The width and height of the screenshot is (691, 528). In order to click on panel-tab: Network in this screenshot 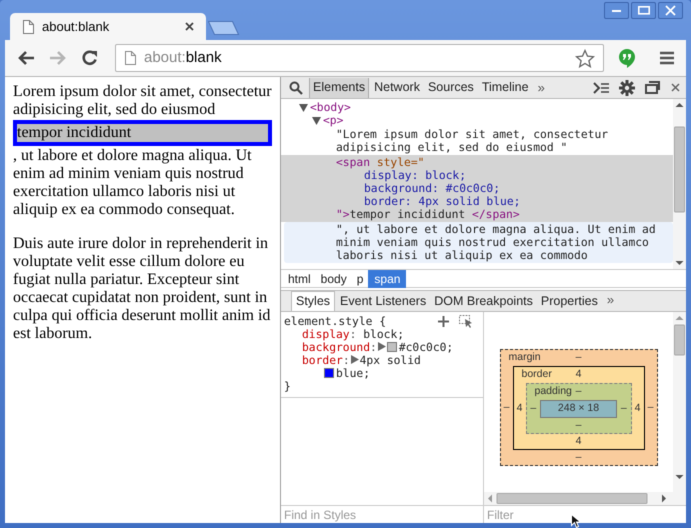, I will do `click(397, 88)`.